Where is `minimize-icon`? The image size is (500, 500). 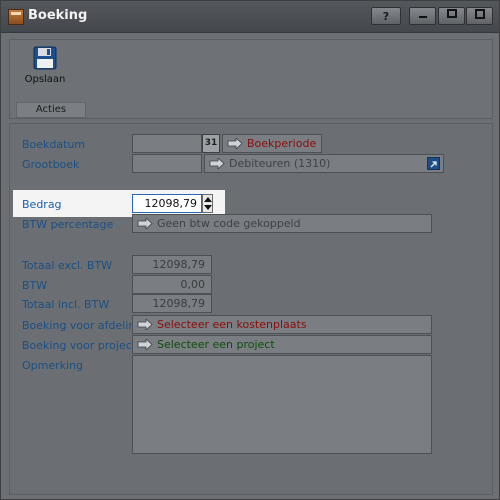
minimize-icon is located at coordinates (422, 17).